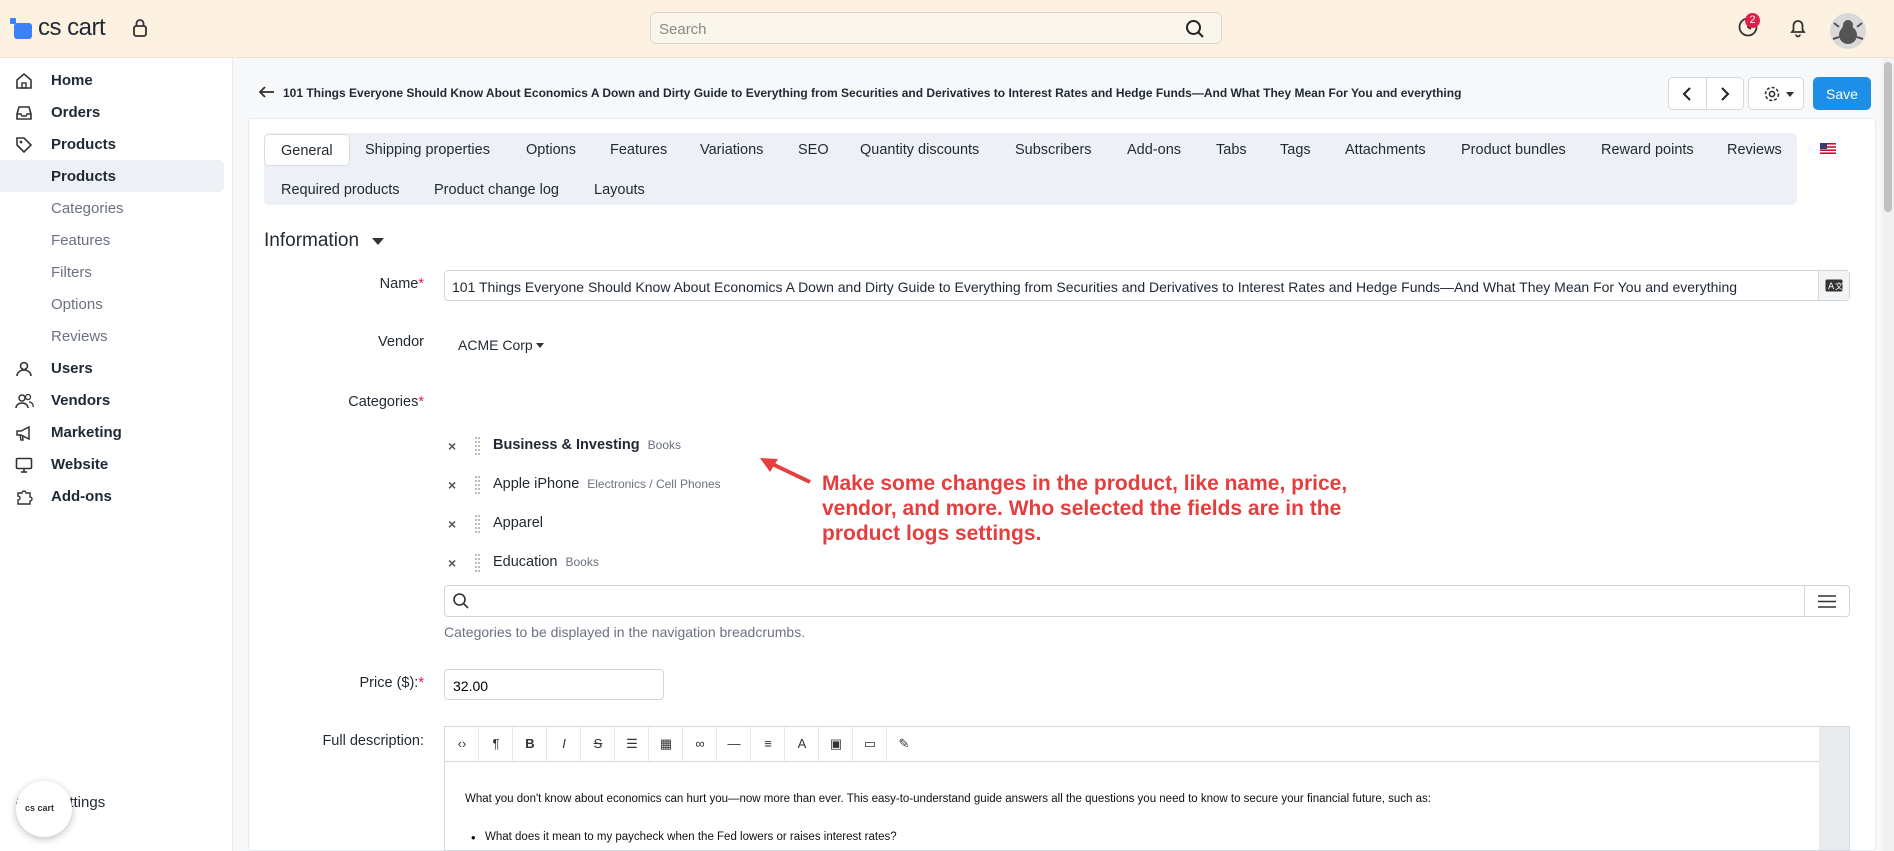 This screenshot has width=1894, height=851. Describe the element at coordinates (391, 683) in the screenshot. I see `price-label: Price ($):*` at that location.